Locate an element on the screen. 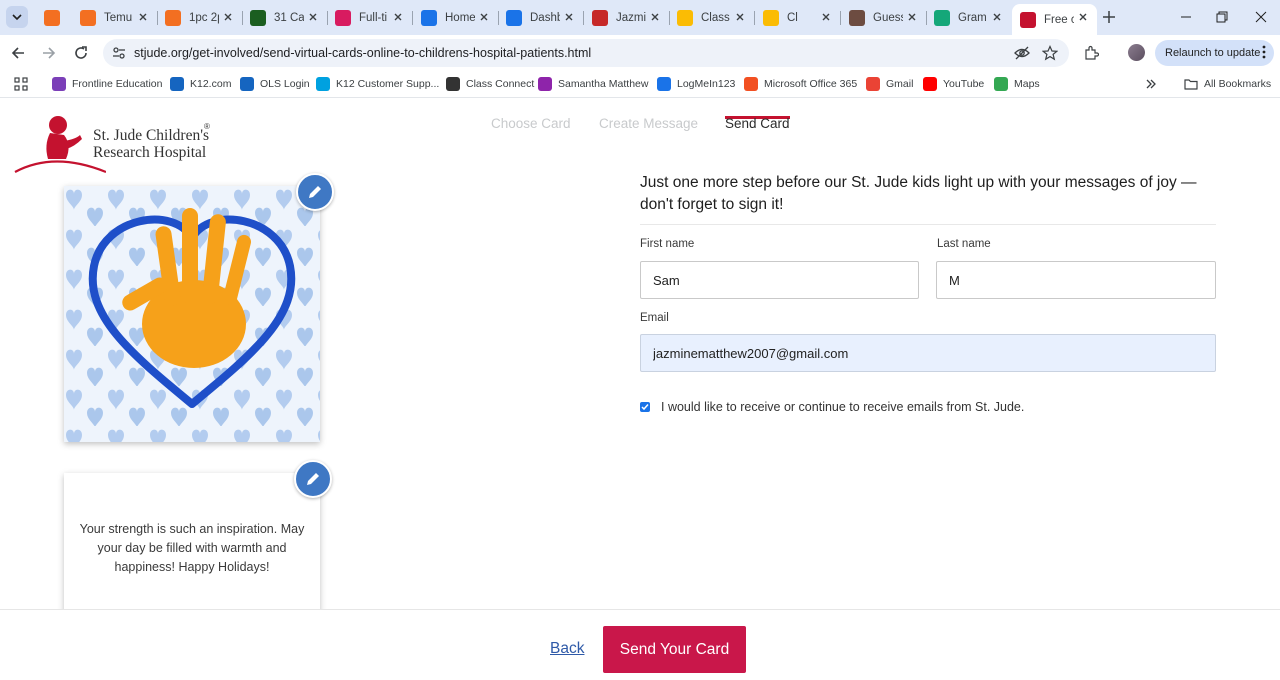 The height and width of the screenshot is (680, 1280). bookmark-item: OLS Login is located at coordinates (275, 84).